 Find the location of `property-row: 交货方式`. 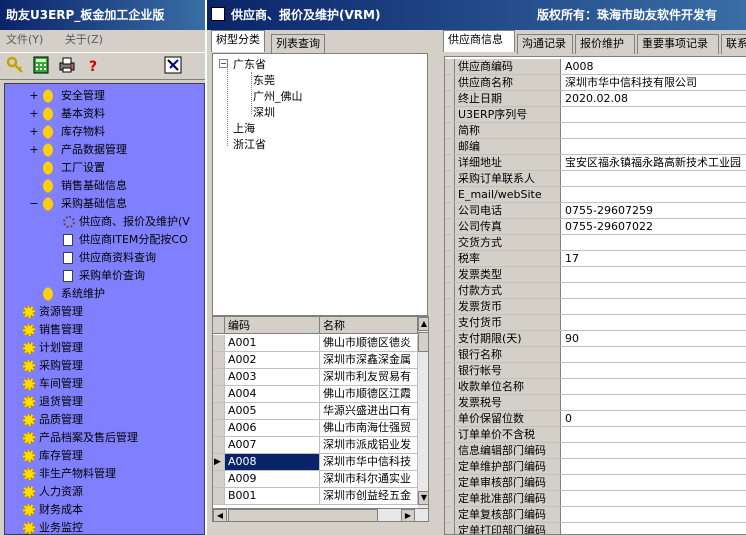

property-row: 交货方式 is located at coordinates (595, 243).